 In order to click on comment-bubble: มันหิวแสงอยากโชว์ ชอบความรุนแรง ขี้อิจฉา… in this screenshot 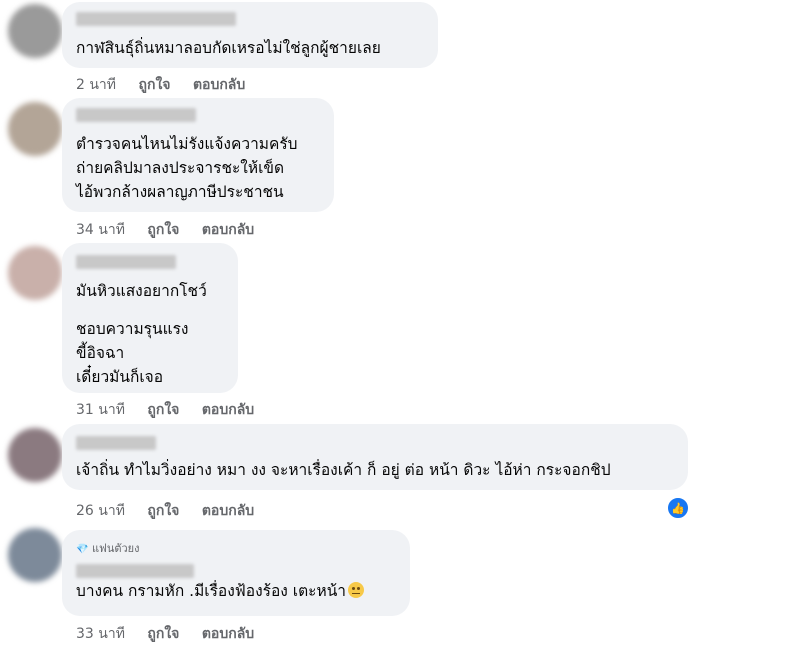, I will do `click(150, 318)`.